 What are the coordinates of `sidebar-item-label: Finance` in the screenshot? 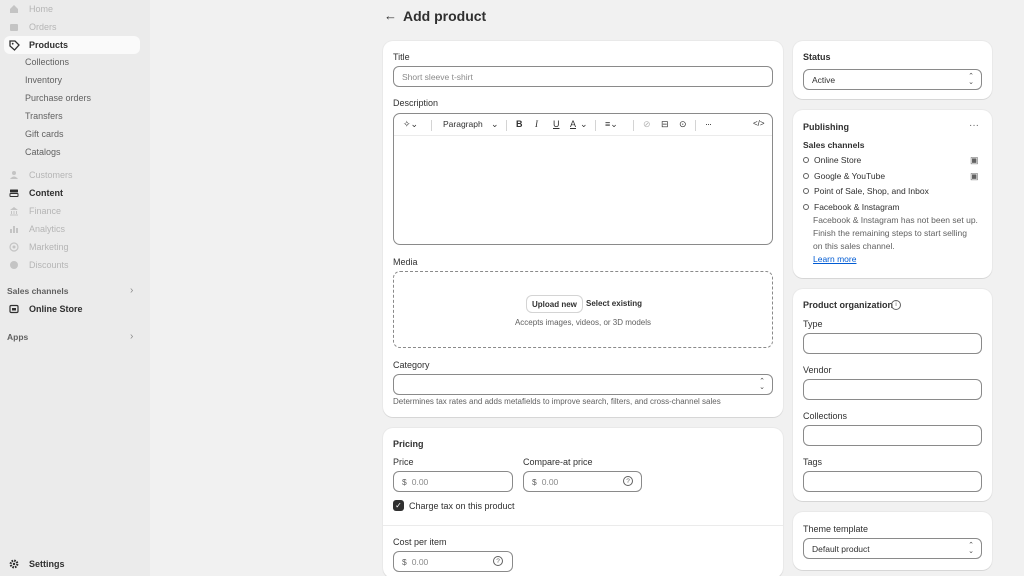 It's located at (45, 211).